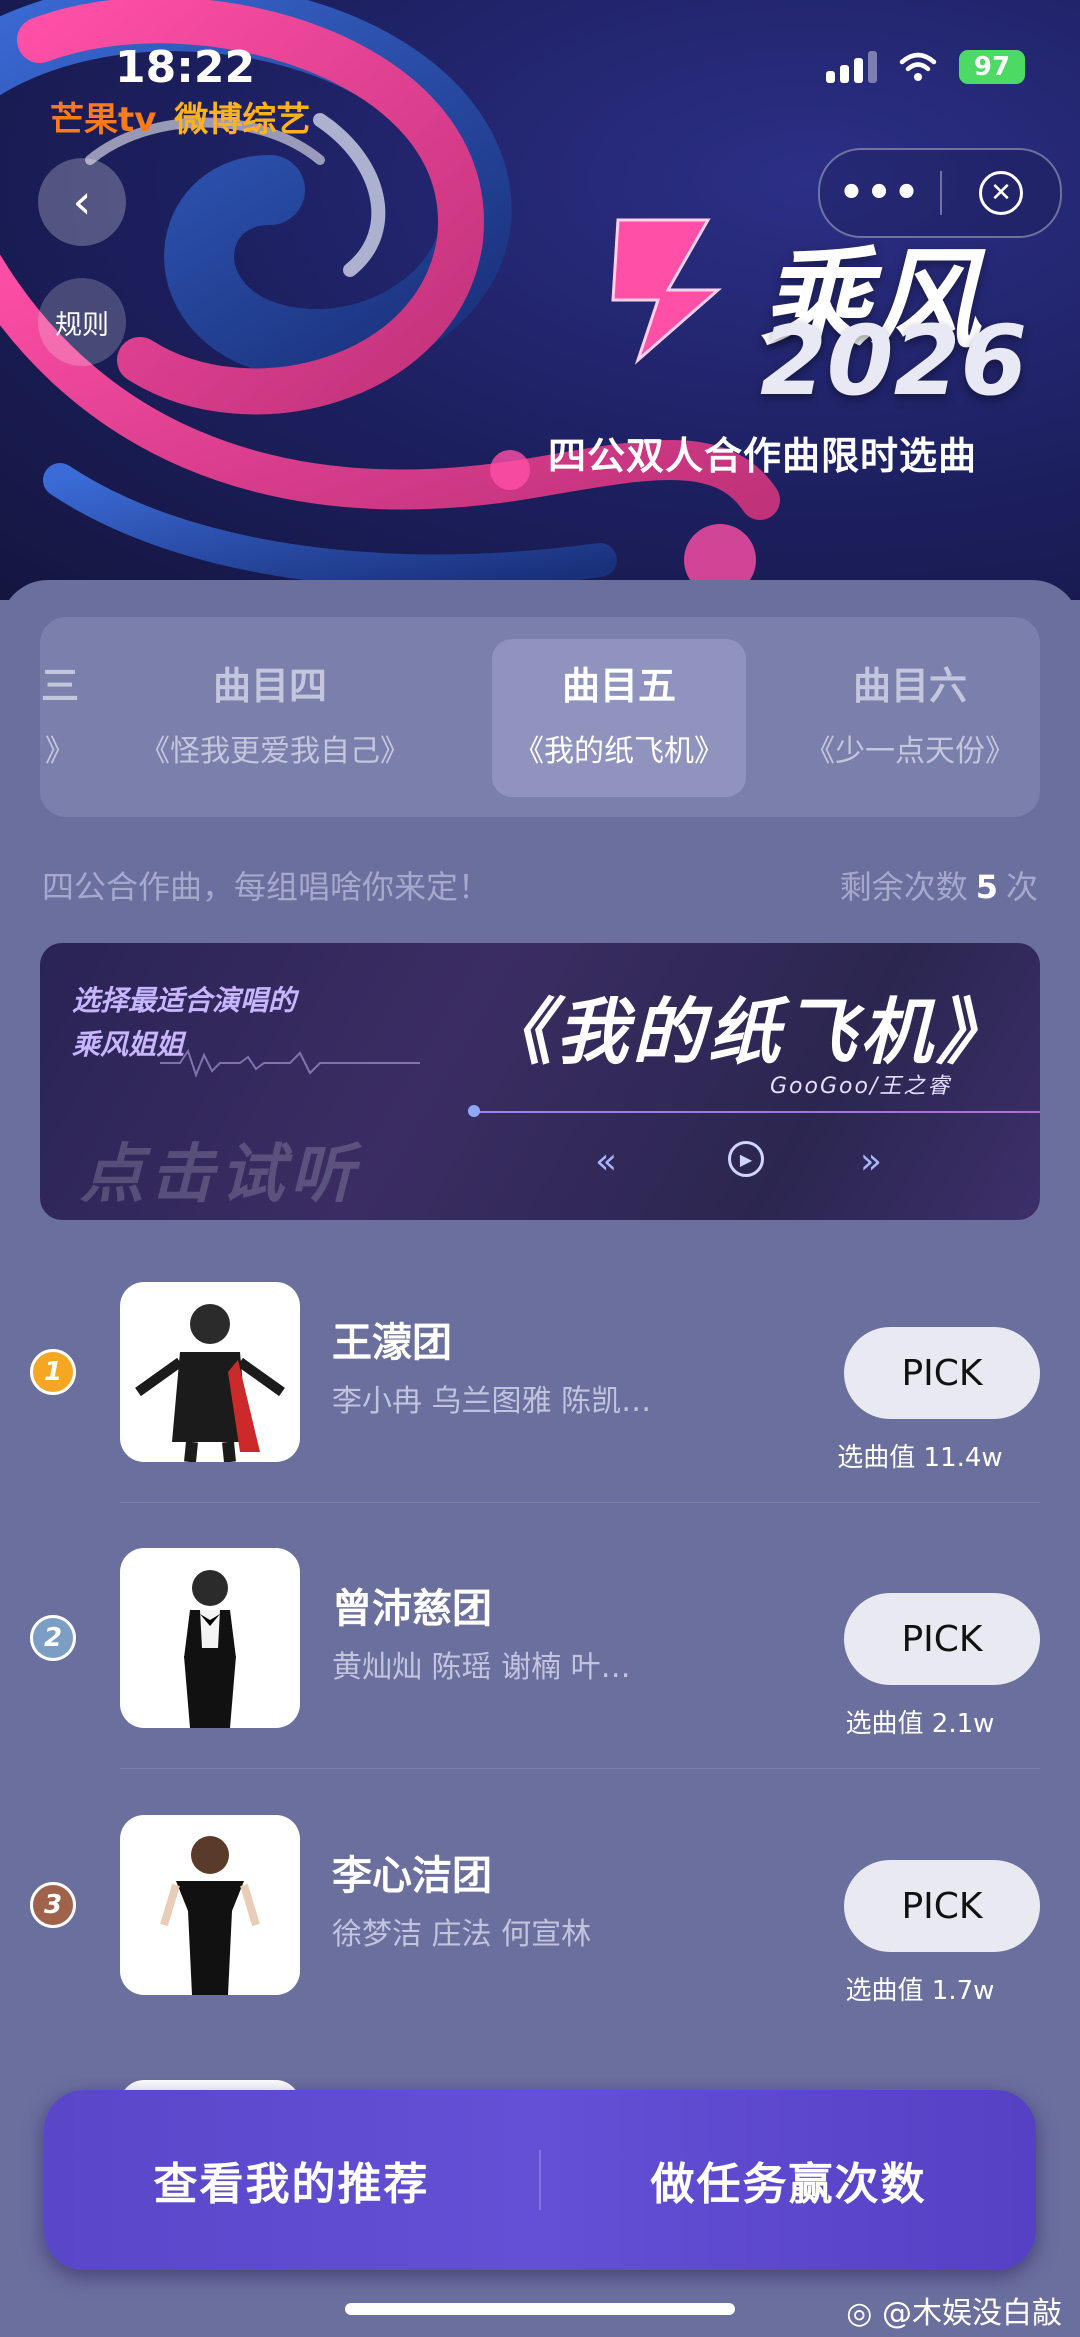 The image size is (1080, 2337). Describe the element at coordinates (920, 1458) in the screenshot. I see `pick-score: 选曲值 11.4w` at that location.